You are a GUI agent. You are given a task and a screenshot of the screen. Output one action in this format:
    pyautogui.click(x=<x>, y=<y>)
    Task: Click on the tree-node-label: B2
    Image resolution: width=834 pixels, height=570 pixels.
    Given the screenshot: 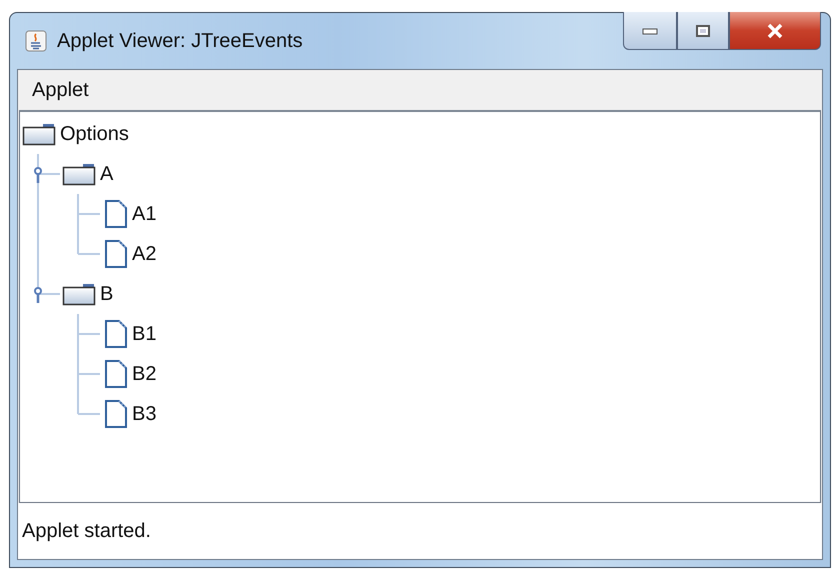 What is the action you would take?
    pyautogui.click(x=144, y=374)
    